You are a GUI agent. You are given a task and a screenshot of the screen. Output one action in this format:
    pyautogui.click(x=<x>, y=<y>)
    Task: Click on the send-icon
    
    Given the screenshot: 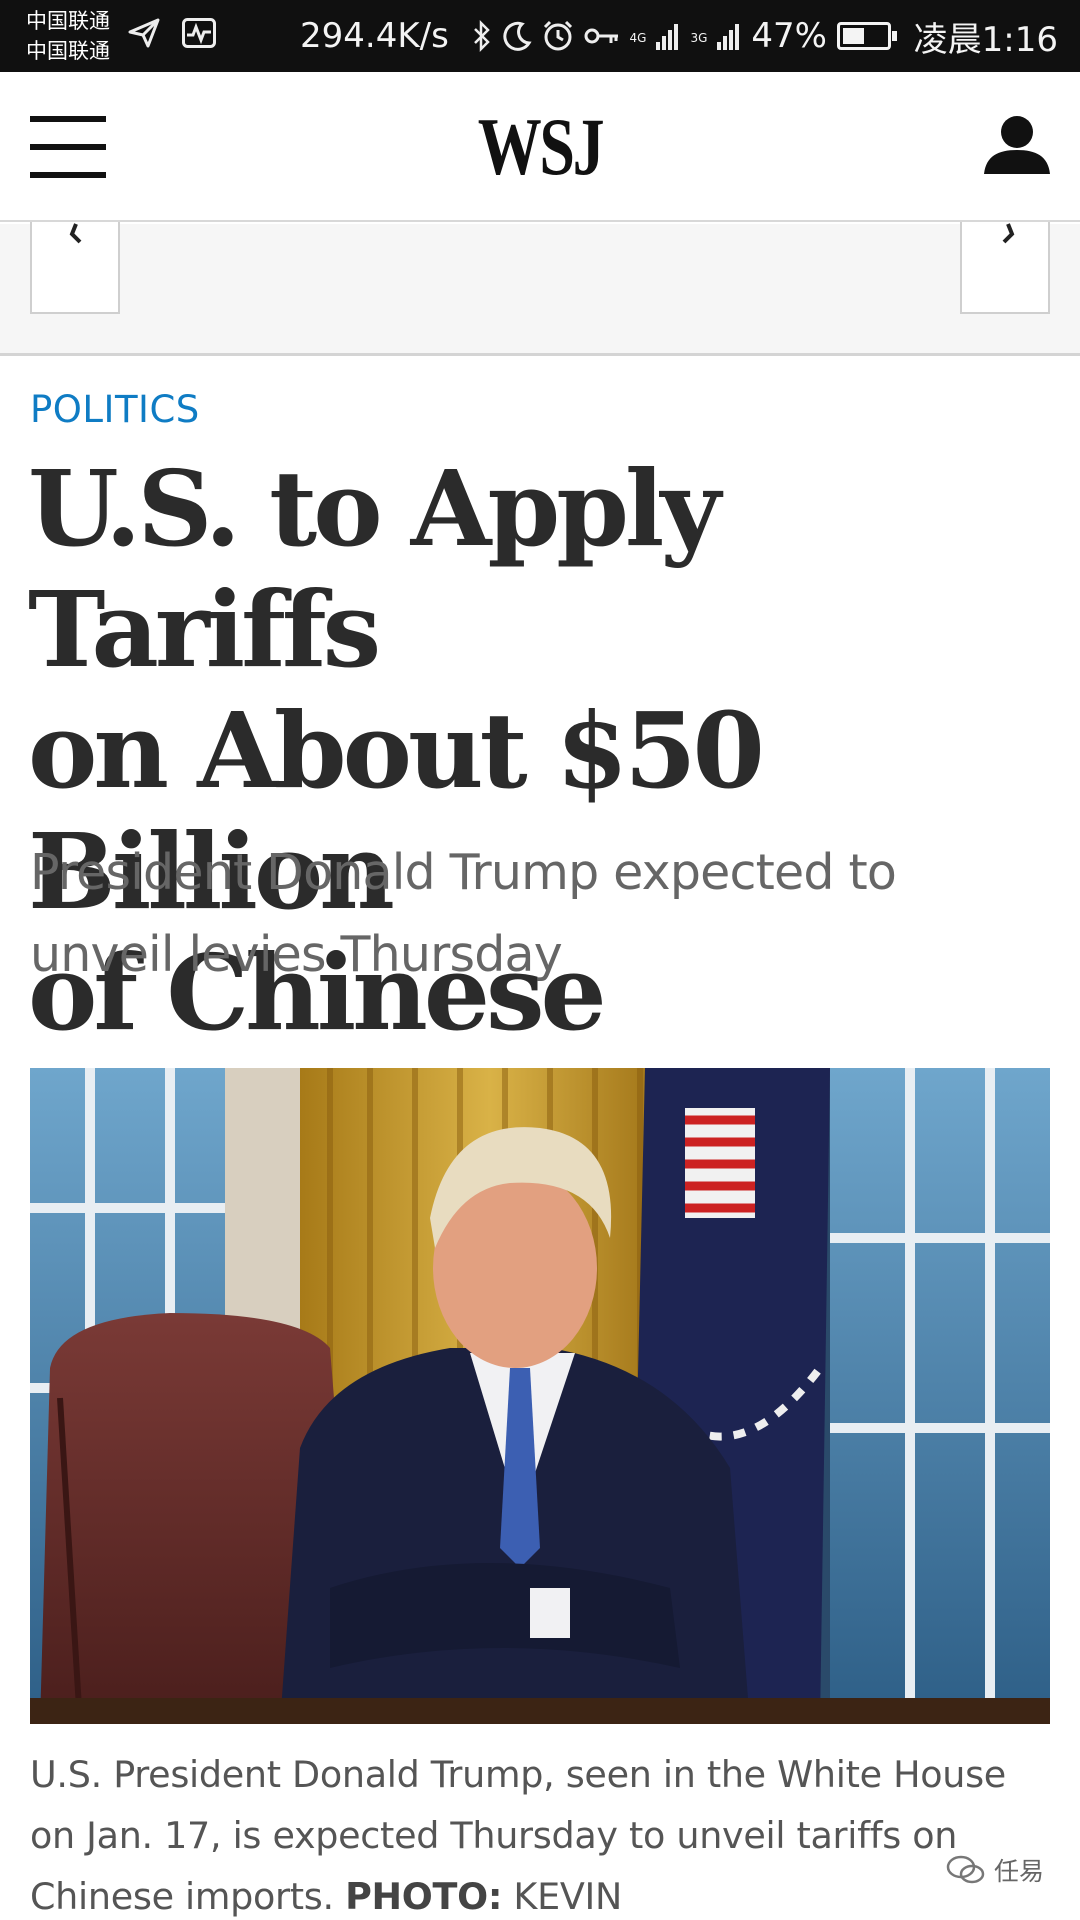 What is the action you would take?
    pyautogui.click(x=144, y=33)
    